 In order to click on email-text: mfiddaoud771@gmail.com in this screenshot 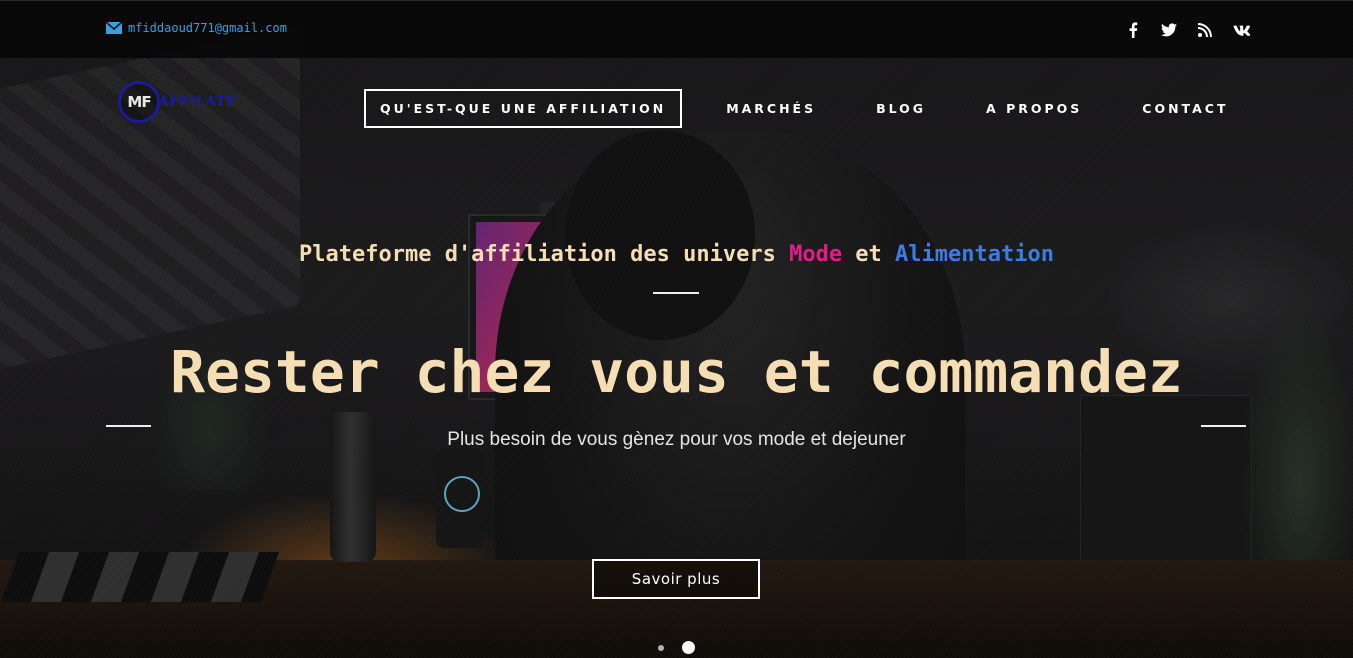, I will do `click(207, 28)`.